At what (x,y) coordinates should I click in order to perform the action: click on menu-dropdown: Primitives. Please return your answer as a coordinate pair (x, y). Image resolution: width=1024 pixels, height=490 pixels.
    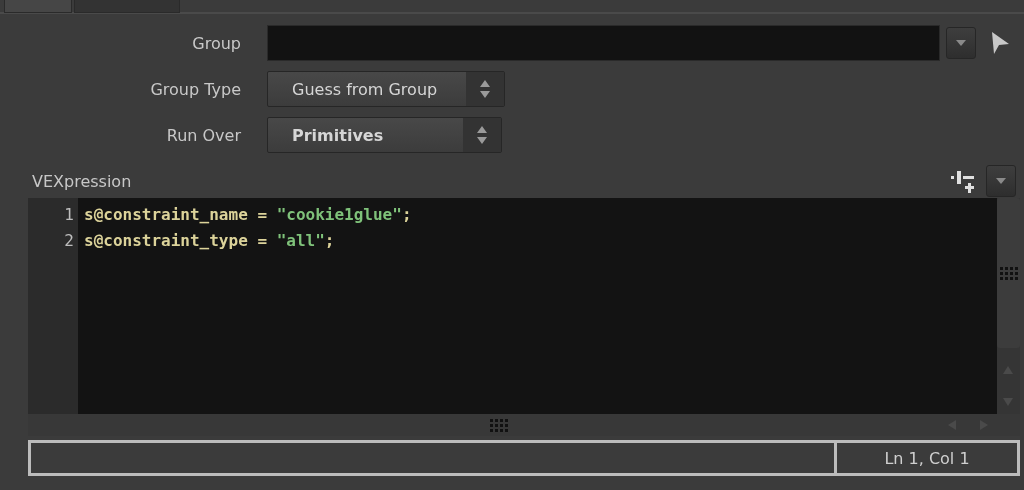
    Looking at the image, I should click on (384, 135).